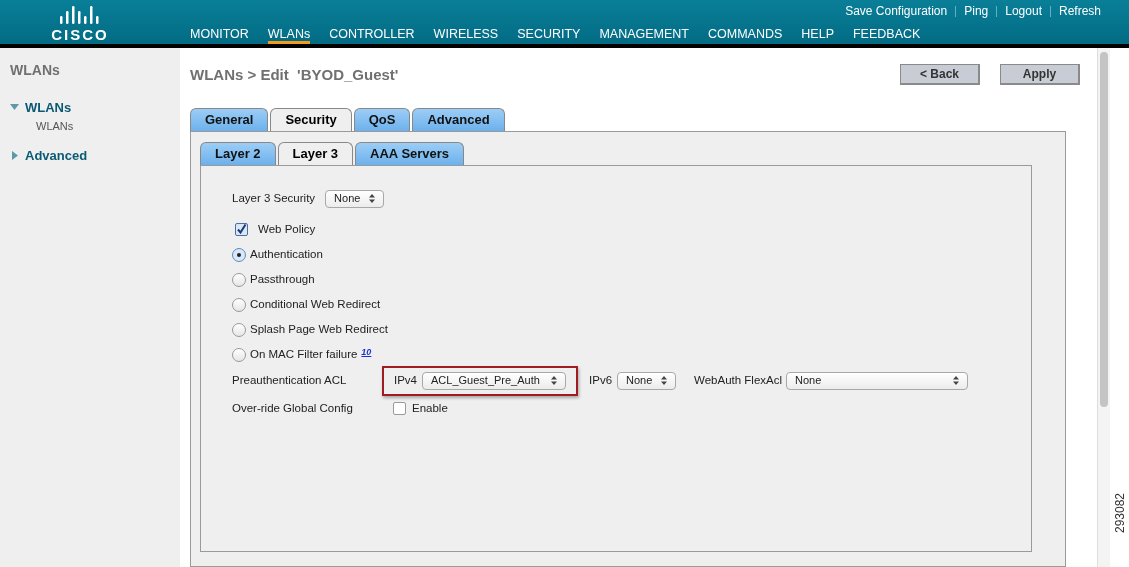 This screenshot has height=567, width=1129. What do you see at coordinates (647, 380) in the screenshot?
I see `ipv6-acl-select: None` at bounding box center [647, 380].